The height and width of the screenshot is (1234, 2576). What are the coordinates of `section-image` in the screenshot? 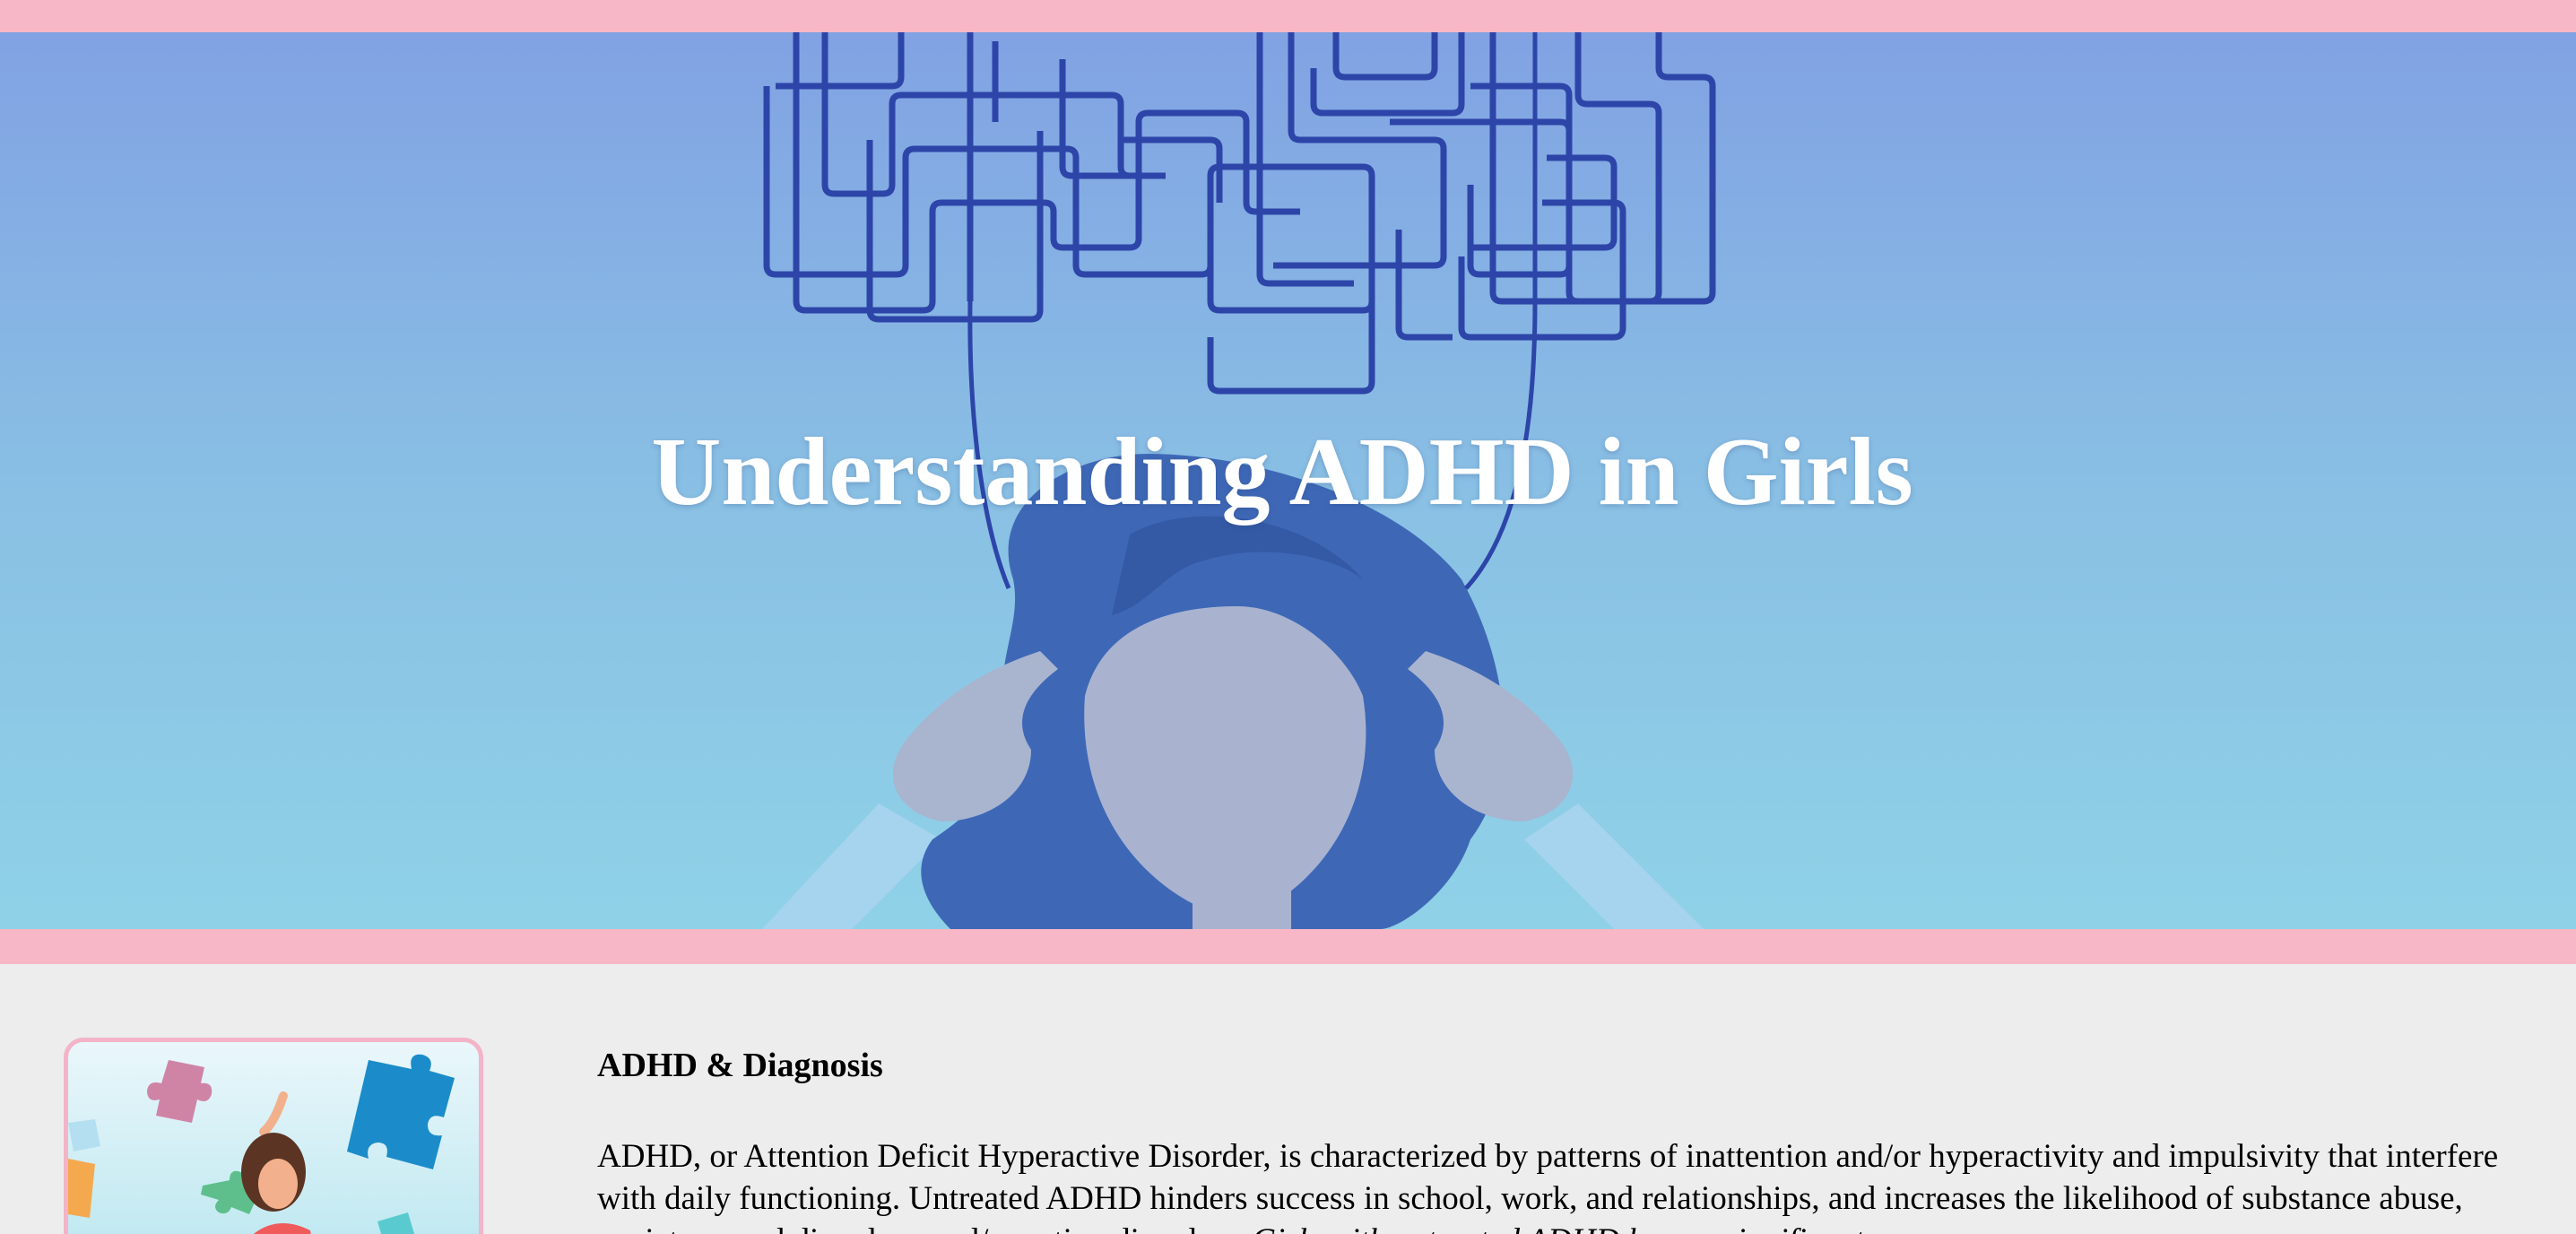 It's located at (273, 1136).